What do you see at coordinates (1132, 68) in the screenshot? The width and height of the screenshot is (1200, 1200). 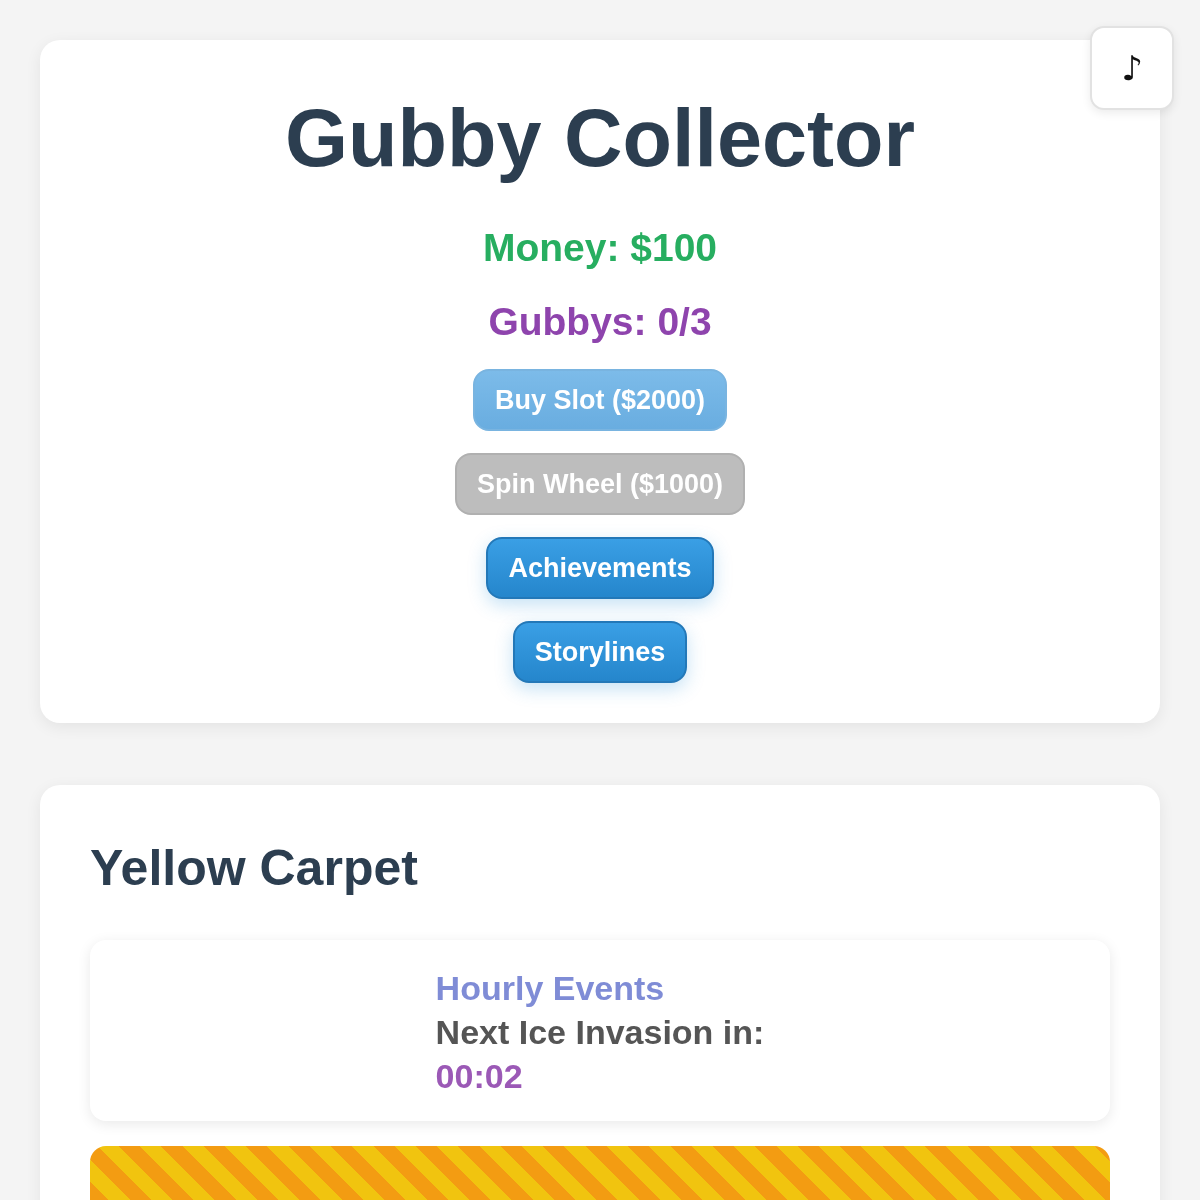 I see `music-button: ♪` at bounding box center [1132, 68].